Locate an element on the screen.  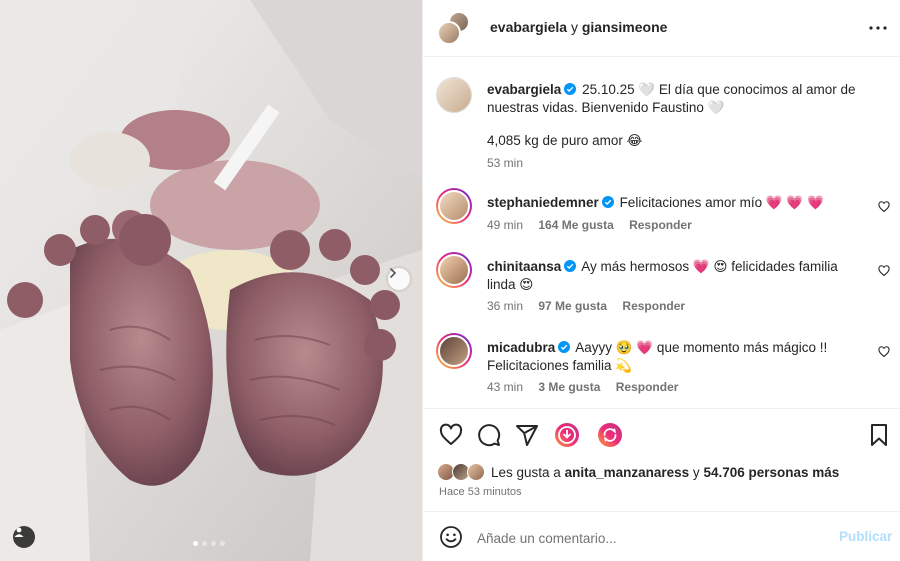
comment-username: chinitaansa is located at coordinates (524, 266).